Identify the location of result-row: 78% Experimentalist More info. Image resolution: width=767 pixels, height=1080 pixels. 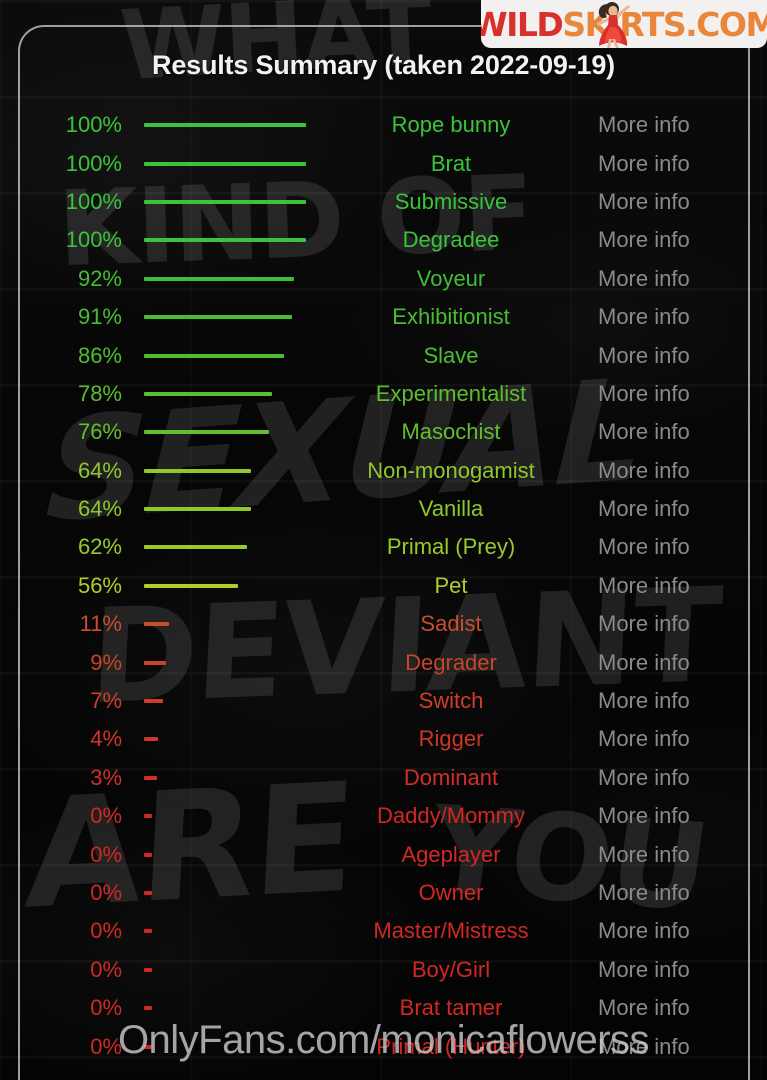
(384, 394).